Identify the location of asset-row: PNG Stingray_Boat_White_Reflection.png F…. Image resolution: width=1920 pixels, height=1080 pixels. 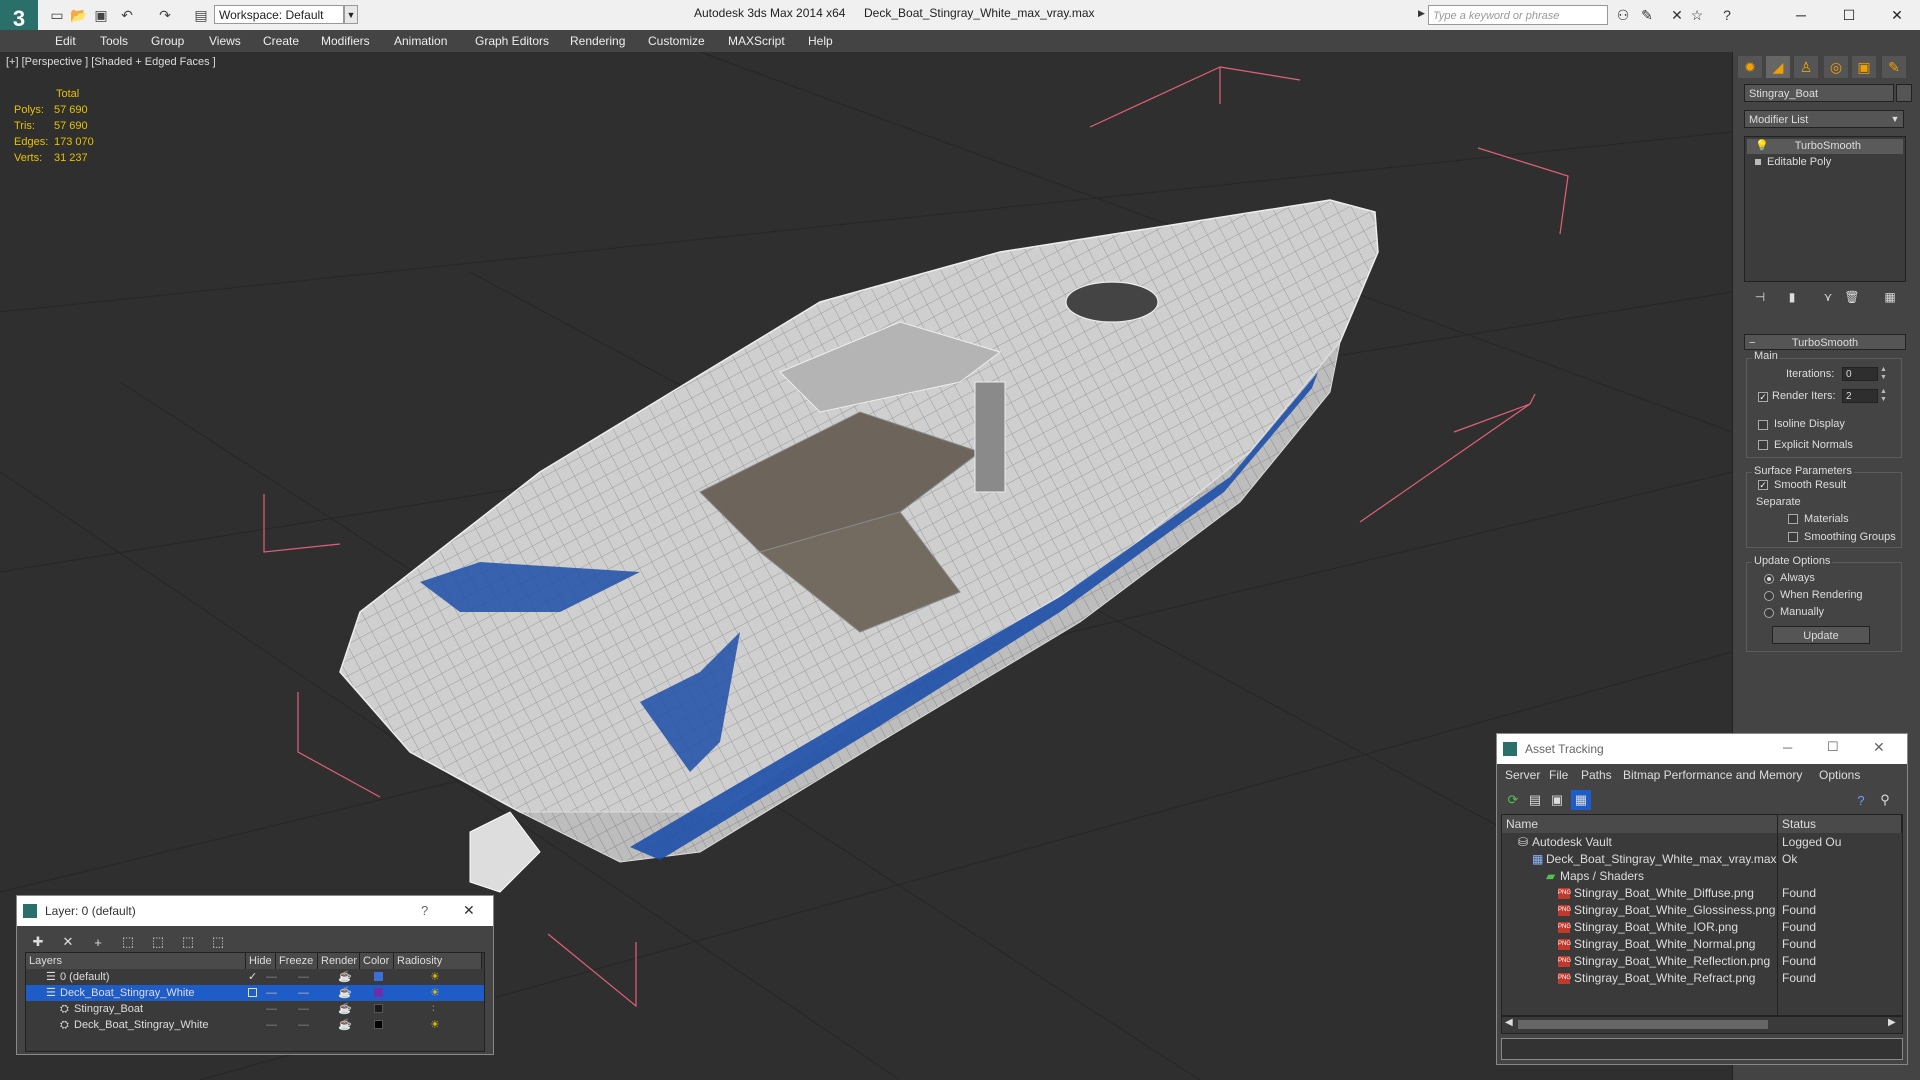
(1702, 961).